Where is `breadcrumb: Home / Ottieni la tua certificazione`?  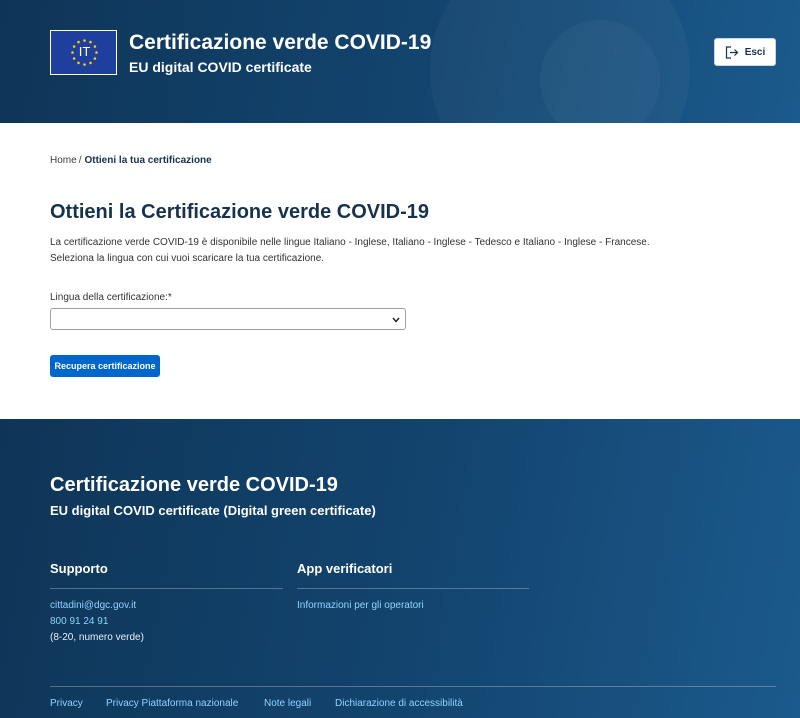 breadcrumb: Home / Ottieni la tua certificazione is located at coordinates (131, 160).